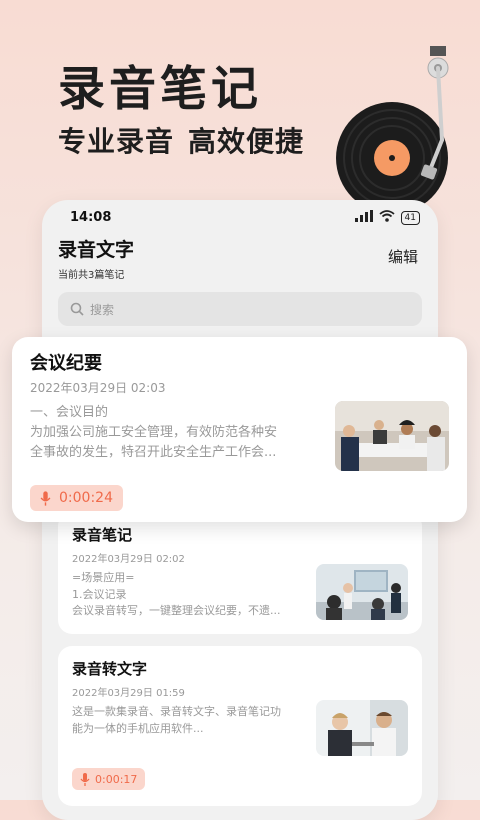 The image size is (480, 820). I want to click on signal-icon, so click(363, 217).